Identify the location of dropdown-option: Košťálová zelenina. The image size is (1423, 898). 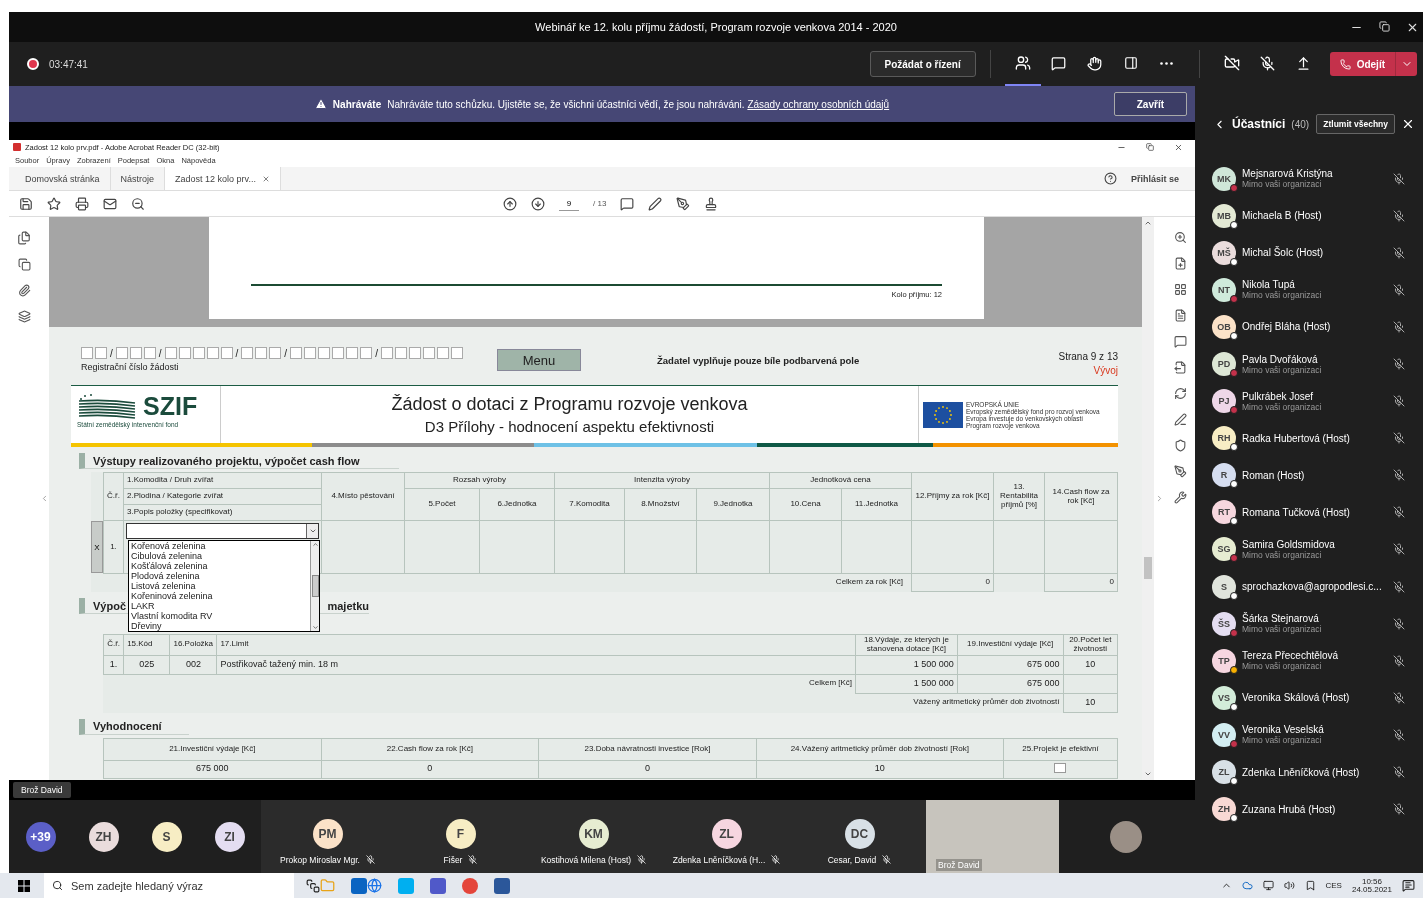
(220, 566).